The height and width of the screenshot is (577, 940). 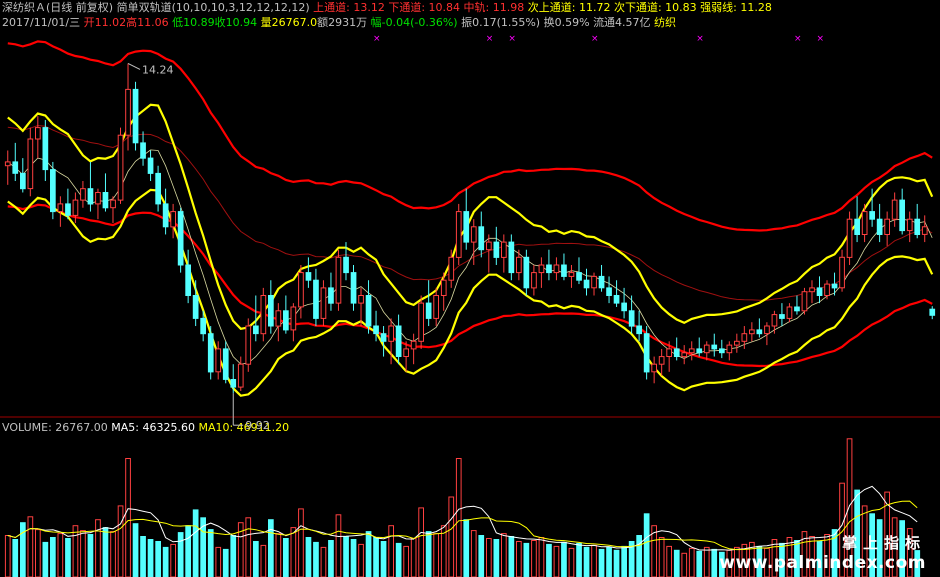 What do you see at coordinates (883, 543) in the screenshot?
I see `watermark-brand: 掌上指标` at bounding box center [883, 543].